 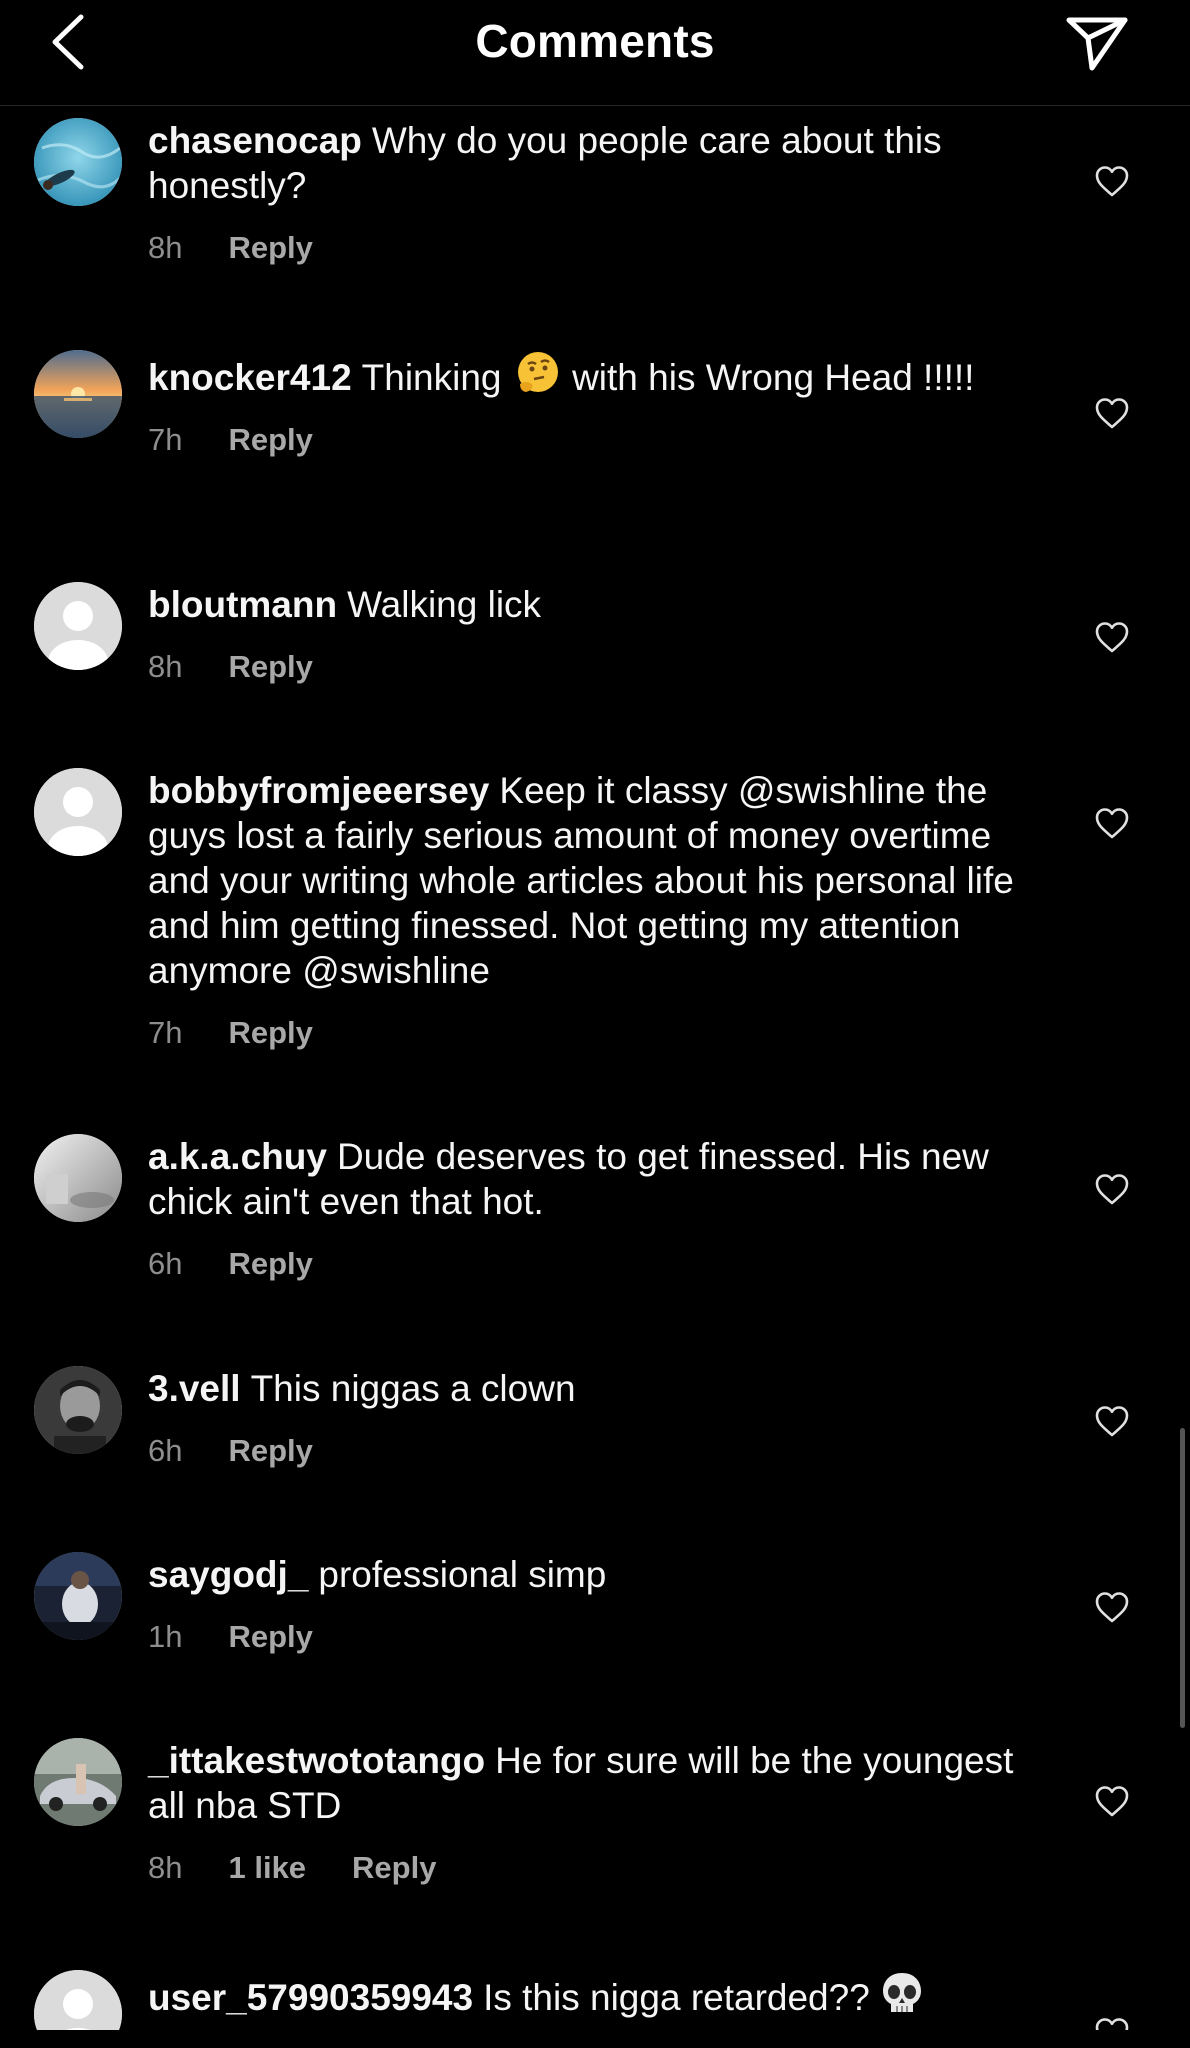 What do you see at coordinates (462, 1574) in the screenshot?
I see `comment-text: professional simp` at bounding box center [462, 1574].